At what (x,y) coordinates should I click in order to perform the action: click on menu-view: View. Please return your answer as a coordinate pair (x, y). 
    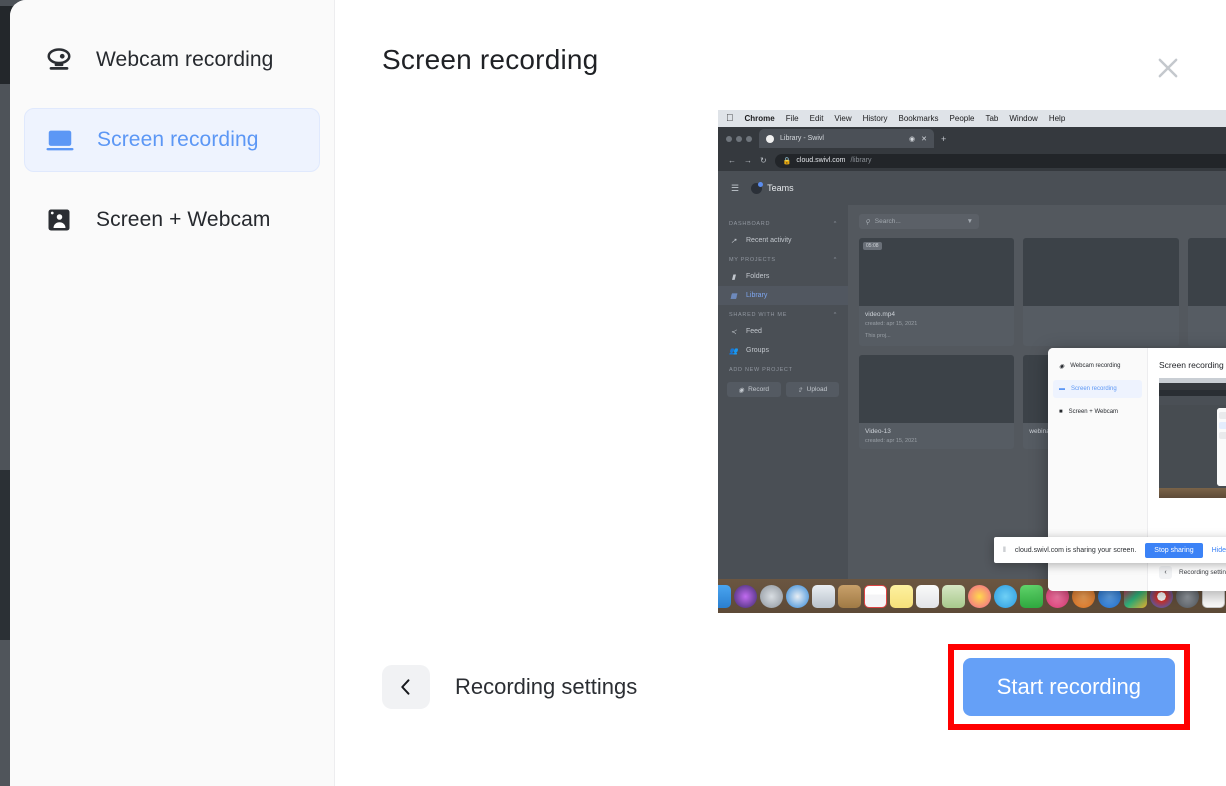
    Looking at the image, I should click on (842, 118).